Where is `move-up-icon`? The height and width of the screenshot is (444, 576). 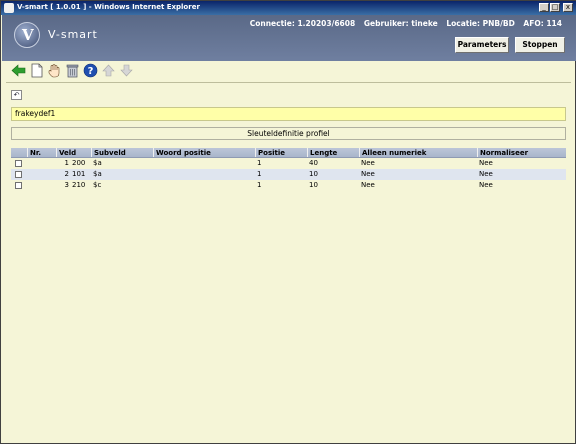
move-up-icon is located at coordinates (108, 70).